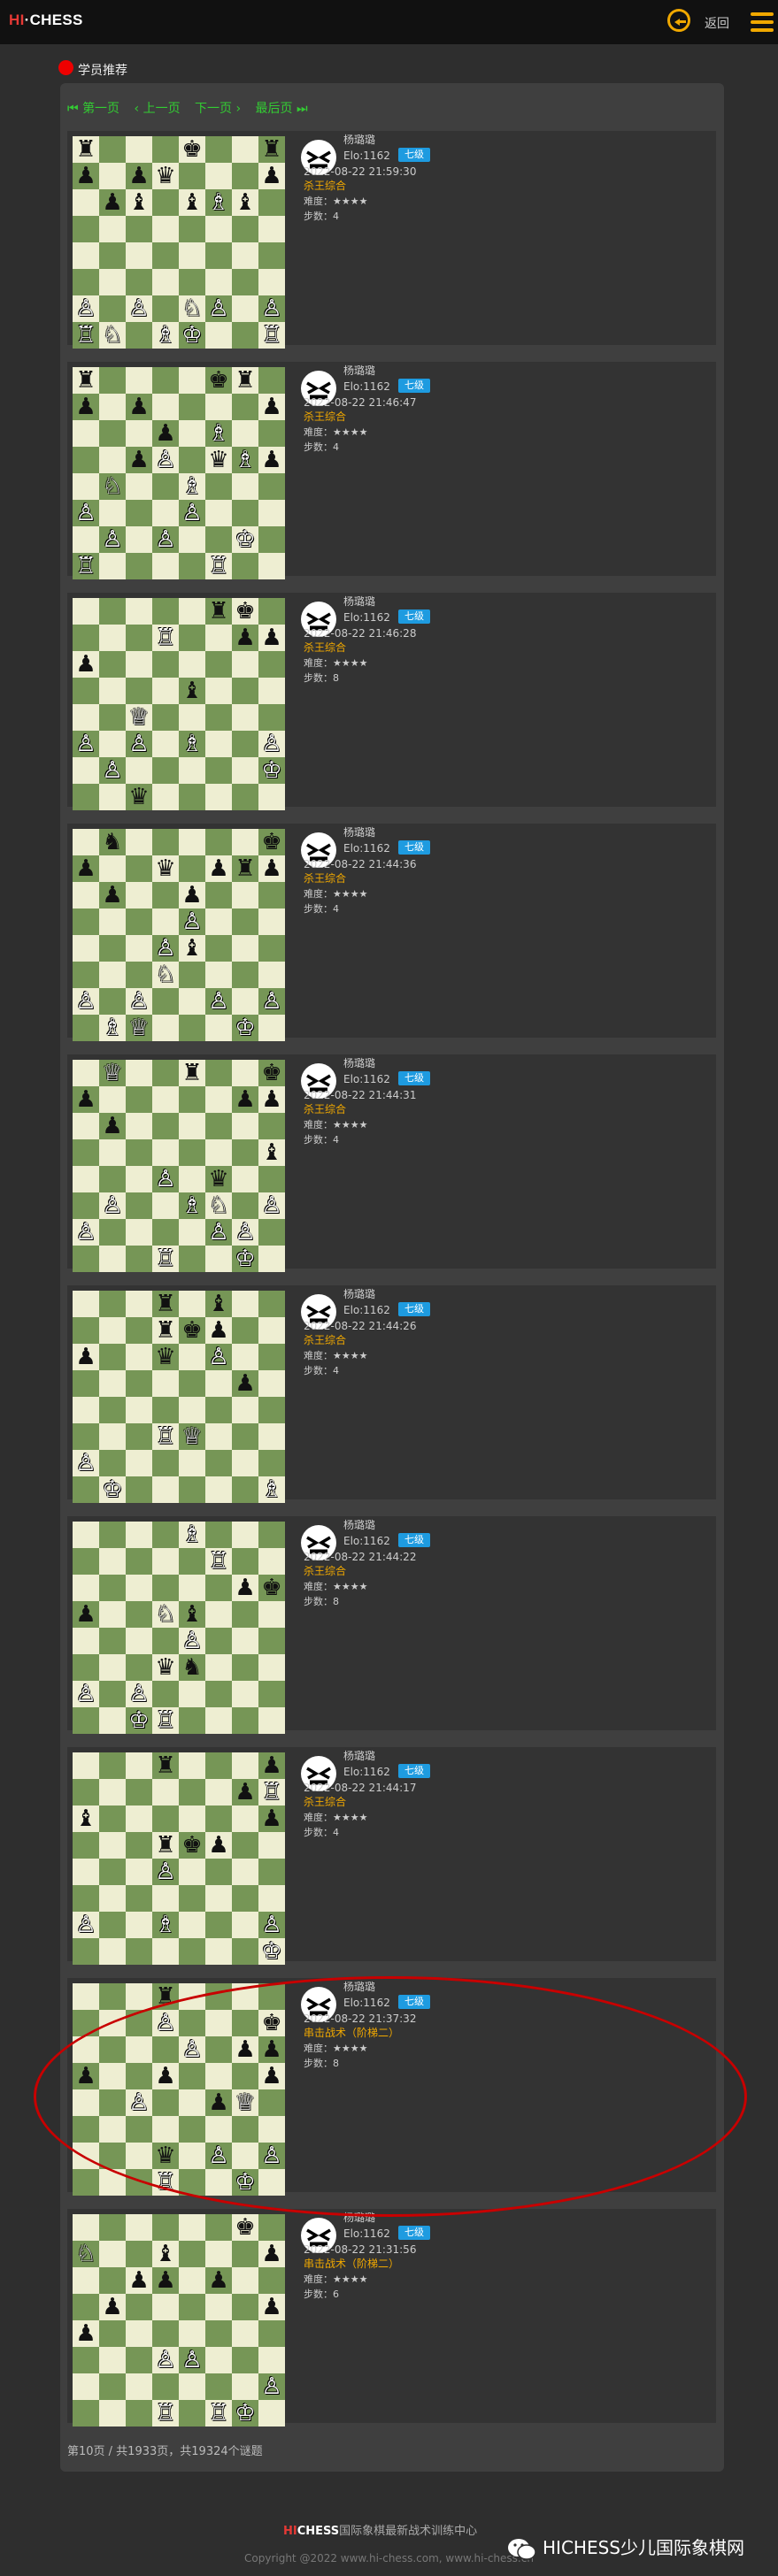  What do you see at coordinates (112, 842) in the screenshot?
I see `board-square: ♞` at bounding box center [112, 842].